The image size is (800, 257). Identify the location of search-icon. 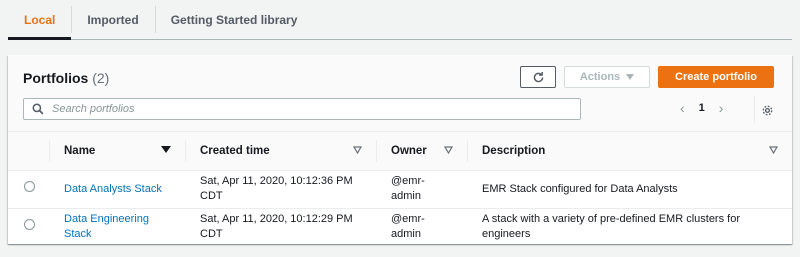
(38, 109).